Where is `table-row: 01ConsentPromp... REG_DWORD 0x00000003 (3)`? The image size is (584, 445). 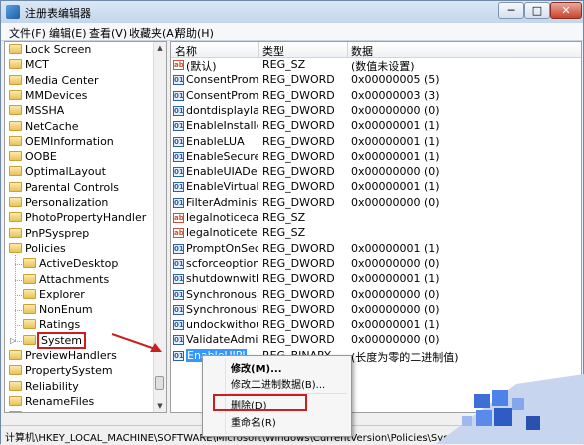
table-row: 01ConsentPromp... REG_DWORD 0x00000003 (3) is located at coordinates (376, 96).